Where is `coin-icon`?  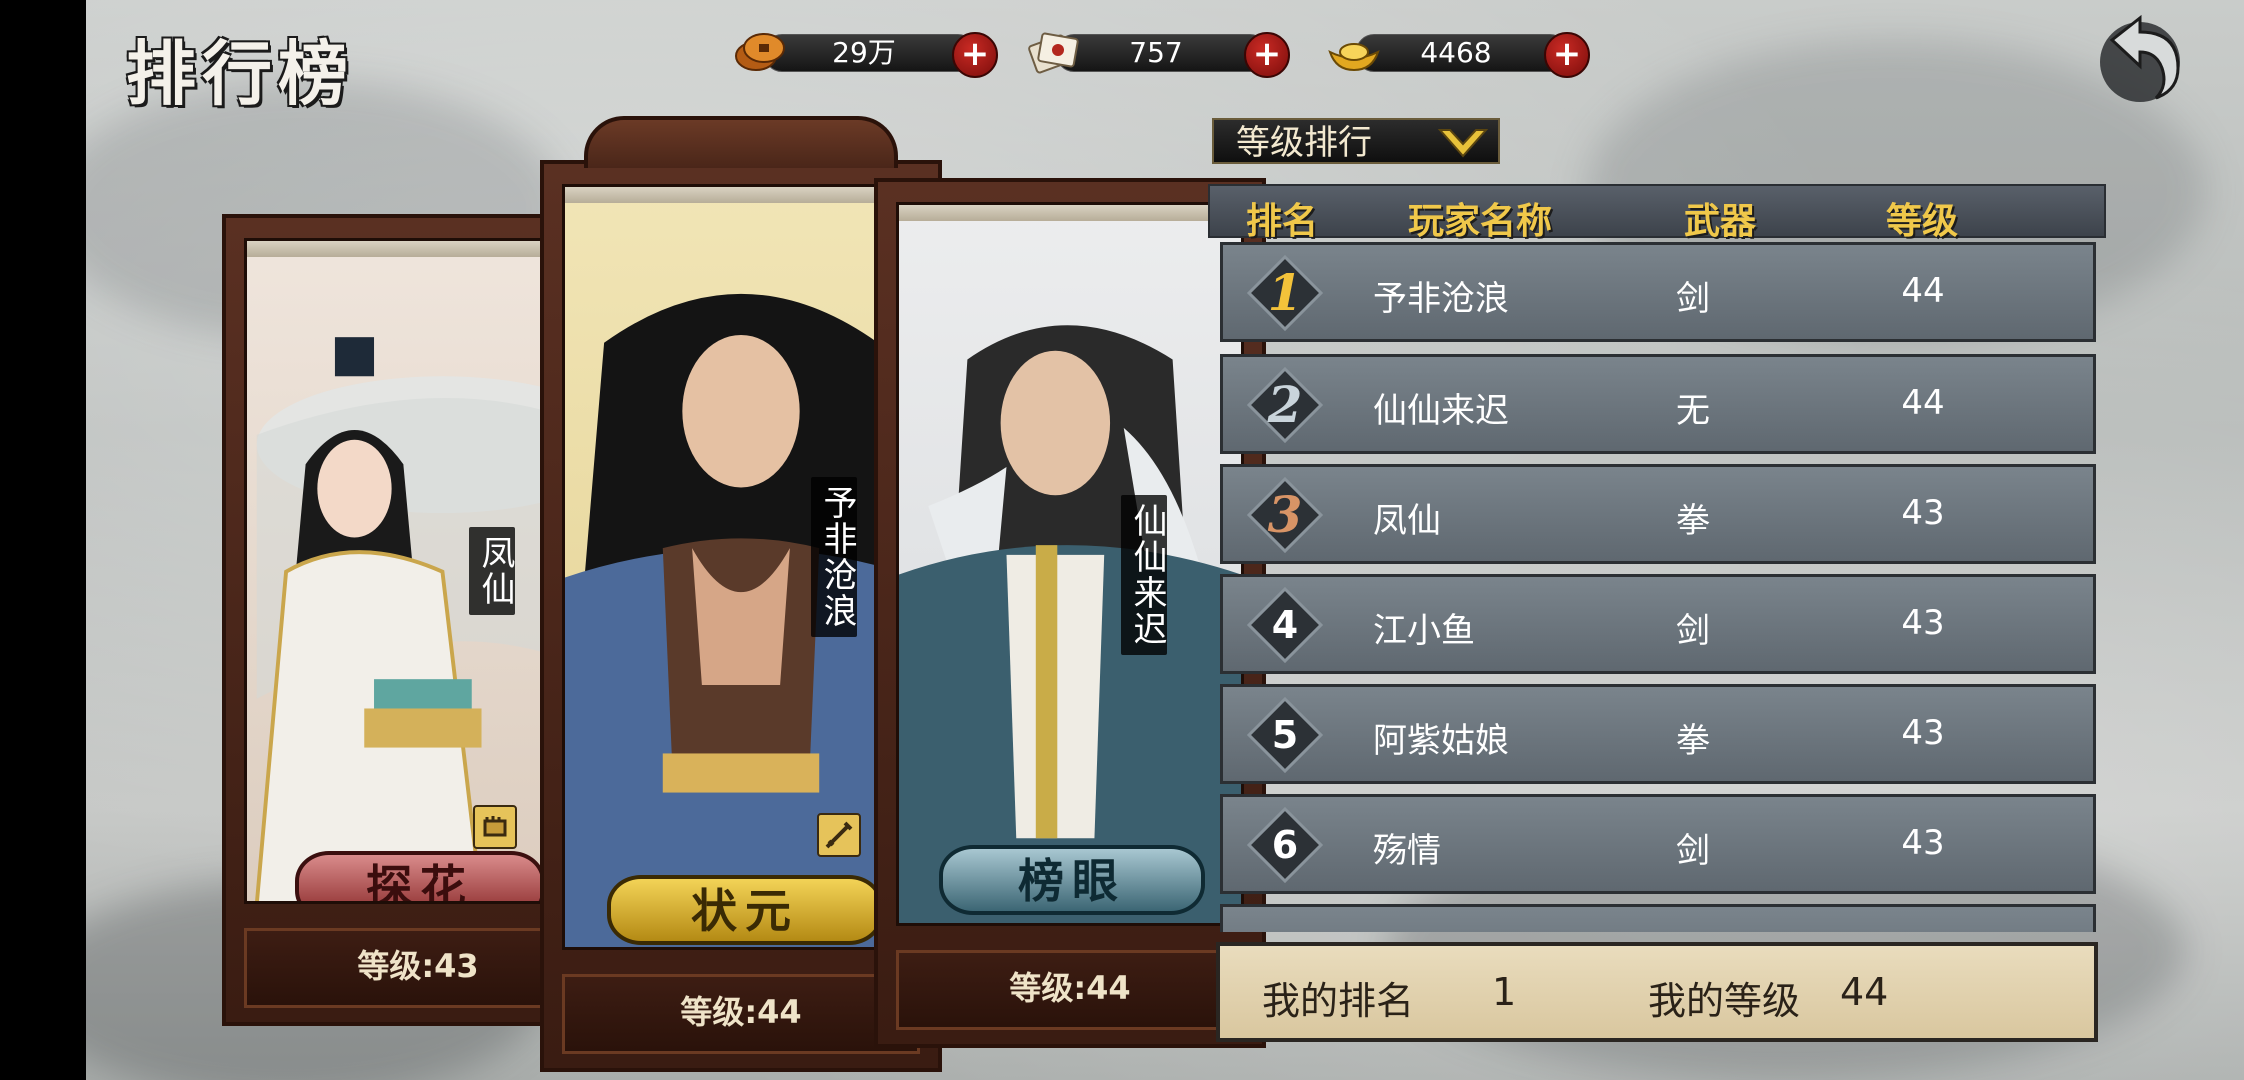
coin-icon is located at coordinates (762, 52).